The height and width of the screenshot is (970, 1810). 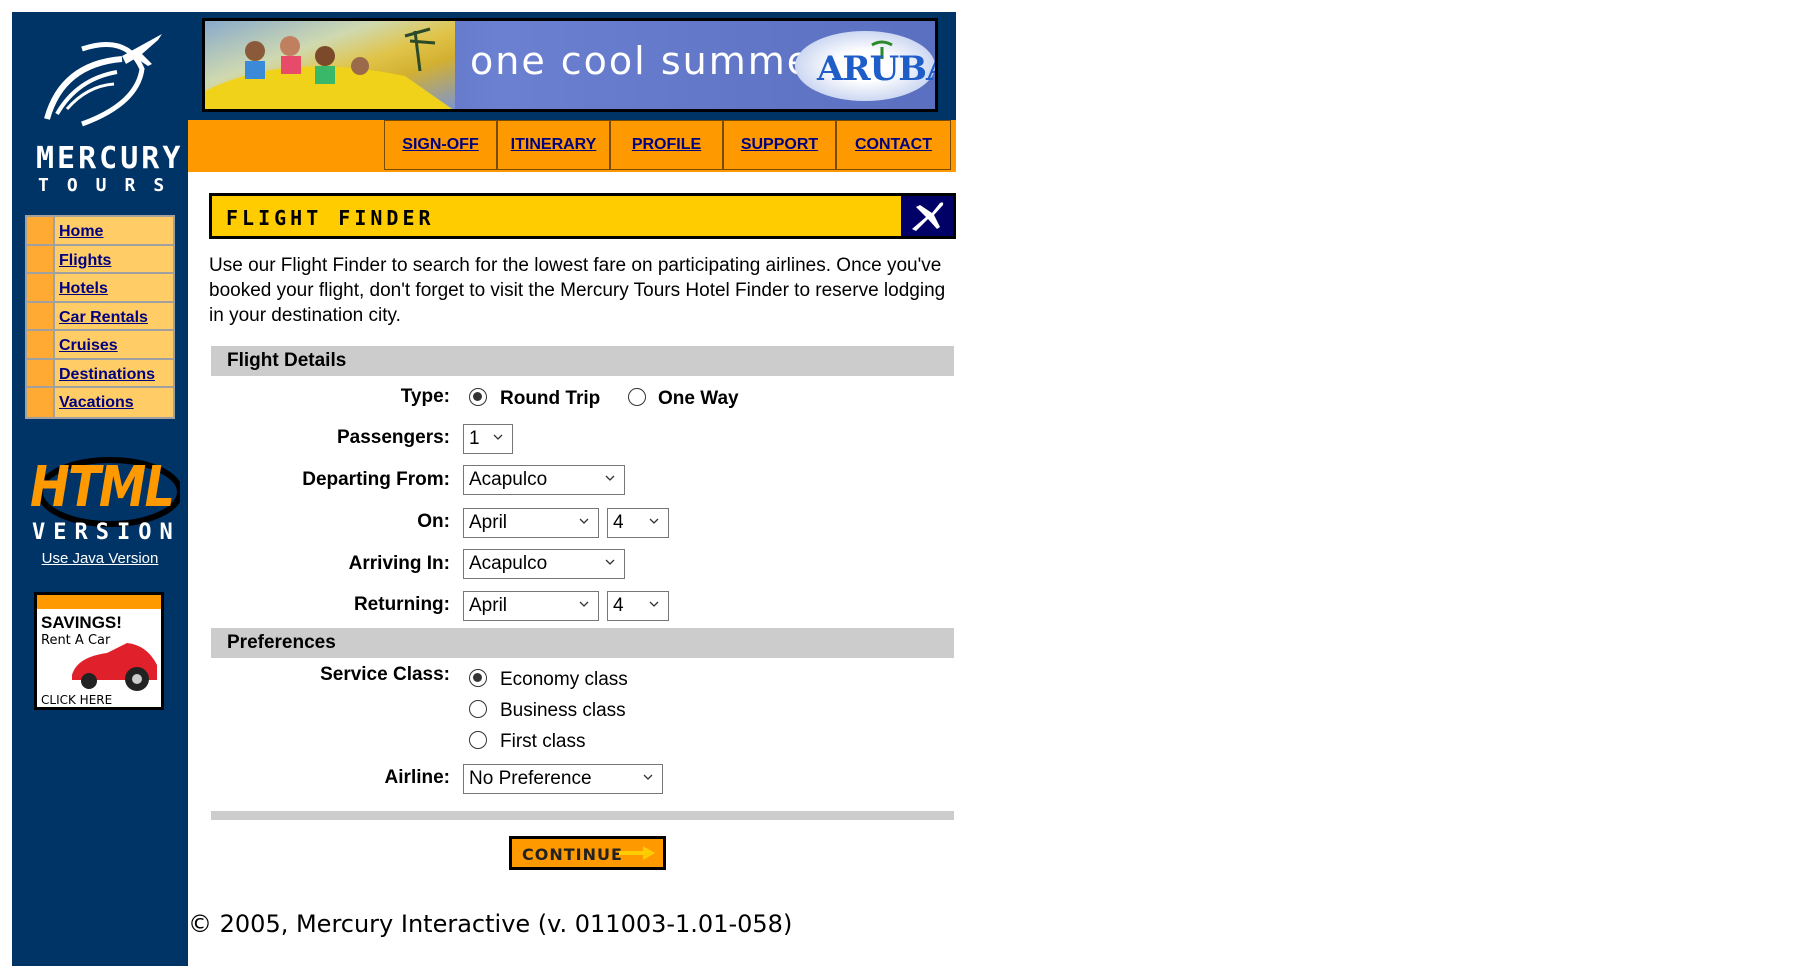 I want to click on economy-class-radio, so click(x=478, y=678).